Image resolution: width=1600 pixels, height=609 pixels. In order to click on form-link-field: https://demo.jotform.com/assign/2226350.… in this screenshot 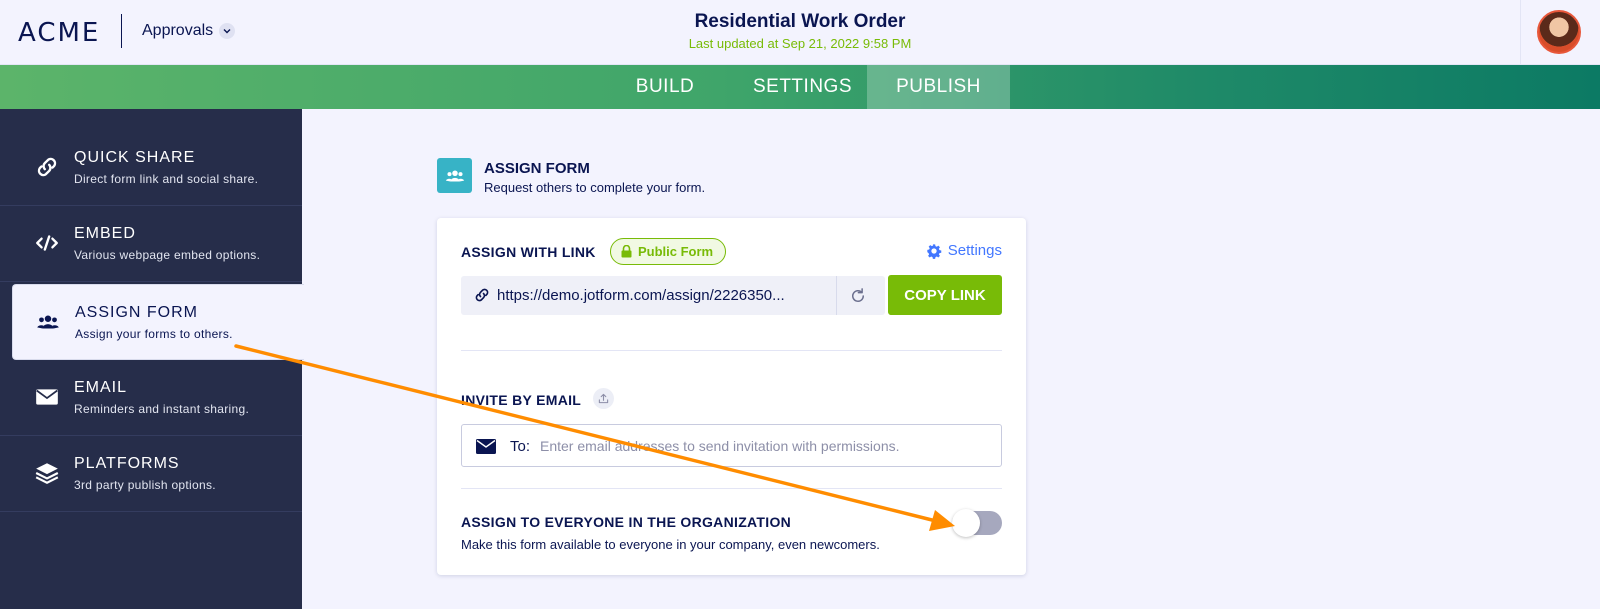, I will do `click(673, 295)`.